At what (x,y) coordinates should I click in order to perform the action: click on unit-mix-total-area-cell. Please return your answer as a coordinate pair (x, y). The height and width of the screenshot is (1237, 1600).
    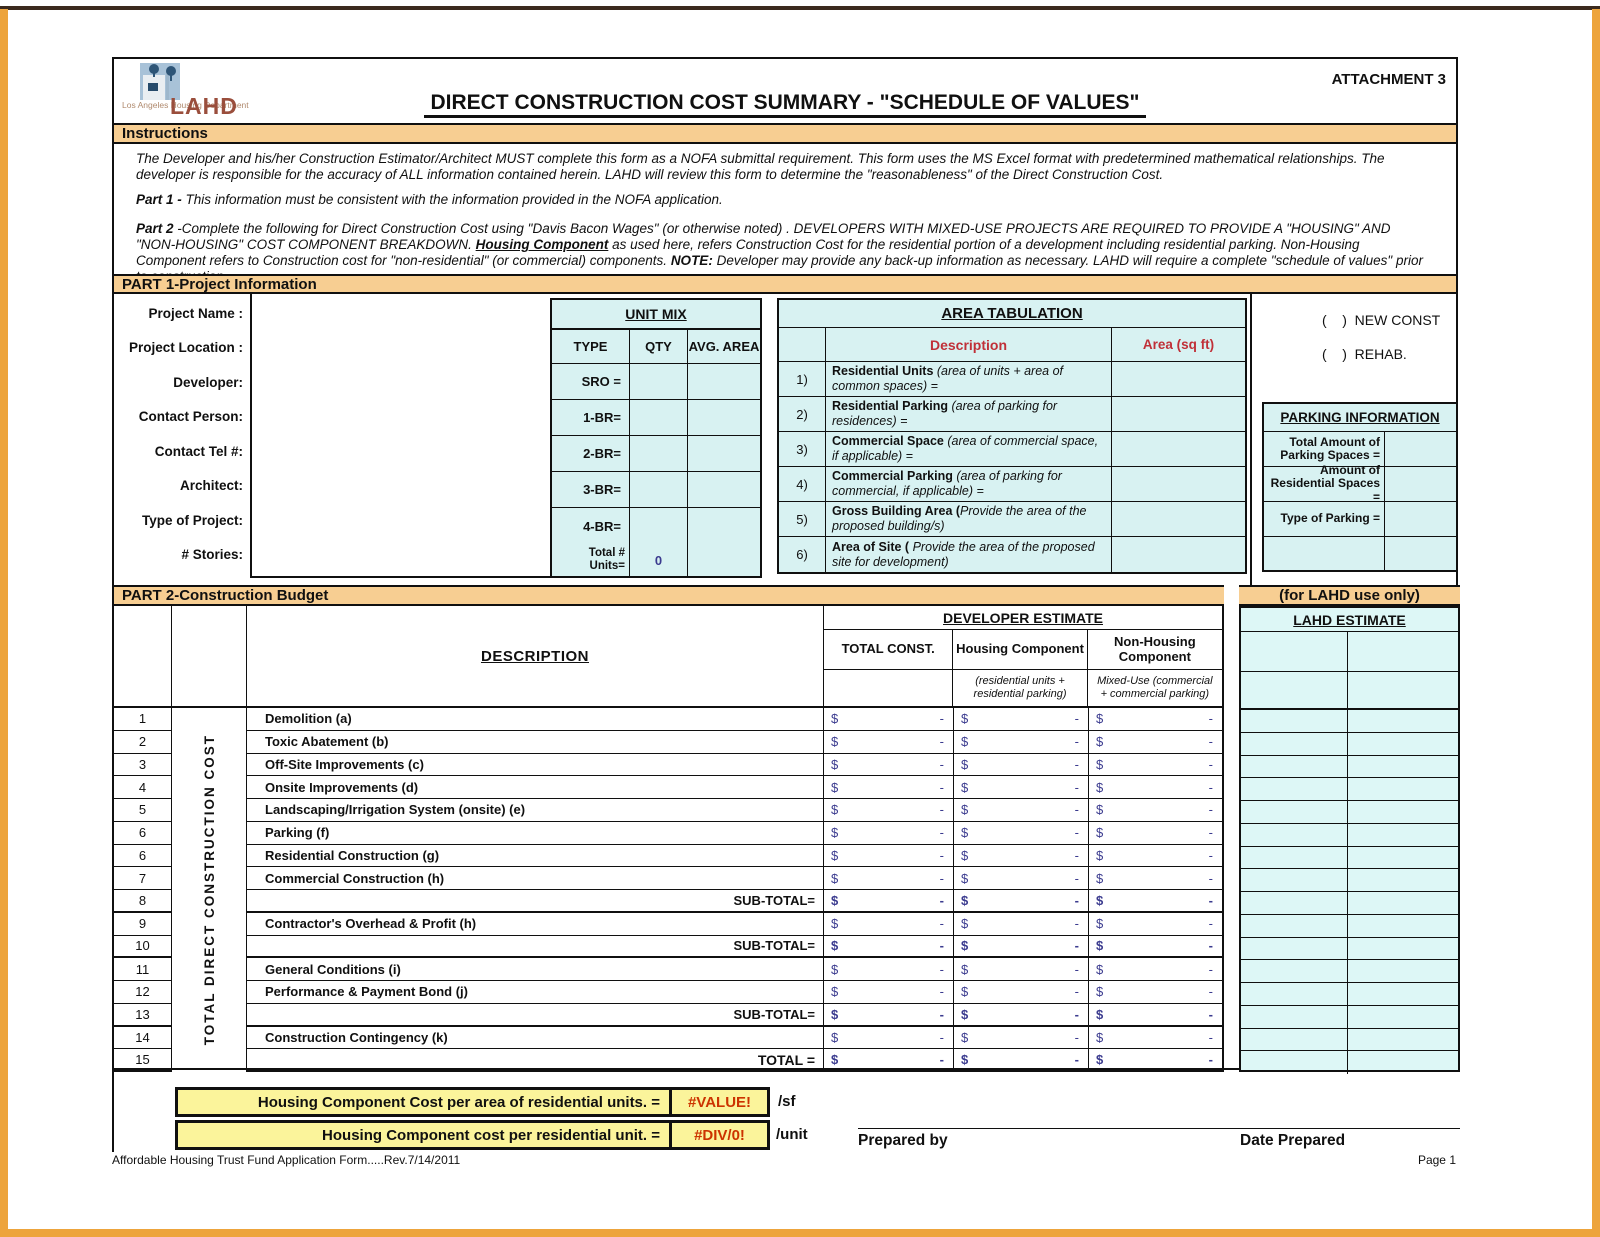
    Looking at the image, I should click on (724, 560).